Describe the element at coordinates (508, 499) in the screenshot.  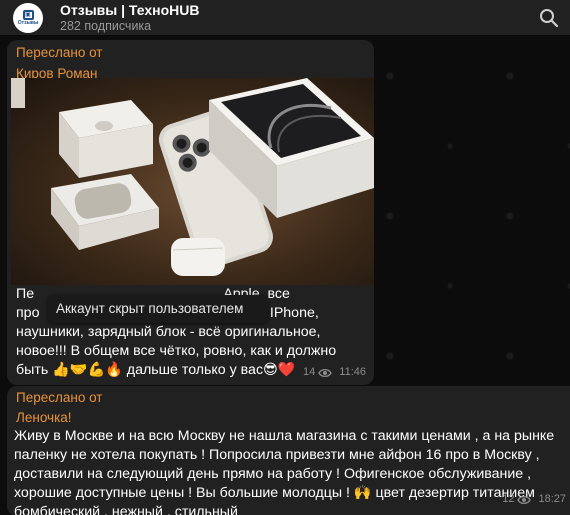
I see `view-count: 12` at that location.